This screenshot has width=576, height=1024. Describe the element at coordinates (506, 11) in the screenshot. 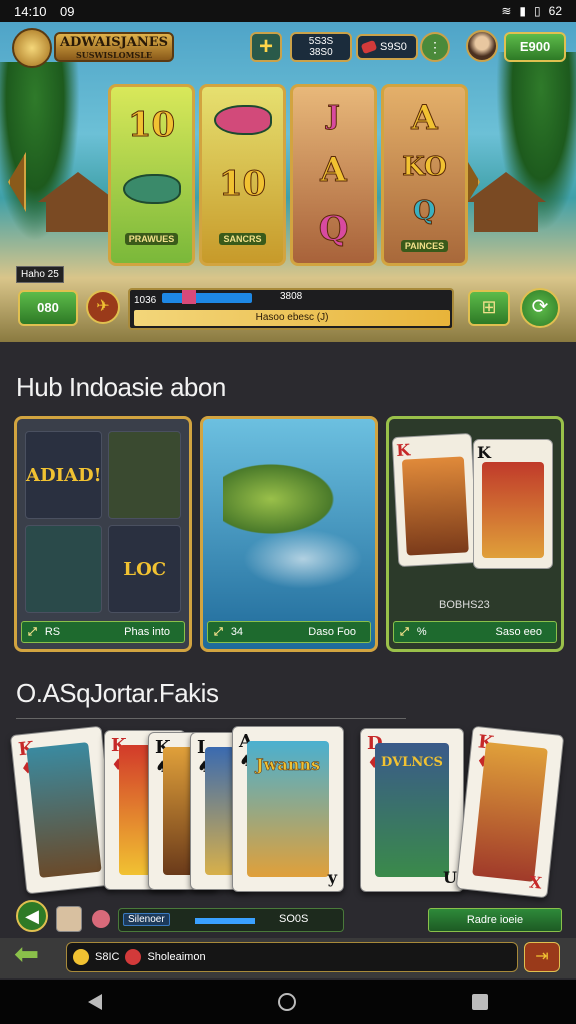

I see `wifi-icon: ≋` at that location.